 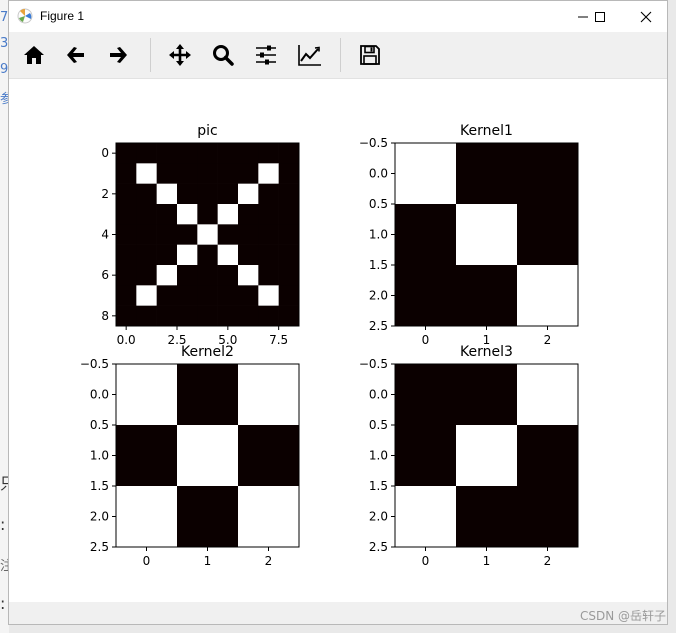 I want to click on zoom-button, so click(x=223, y=55).